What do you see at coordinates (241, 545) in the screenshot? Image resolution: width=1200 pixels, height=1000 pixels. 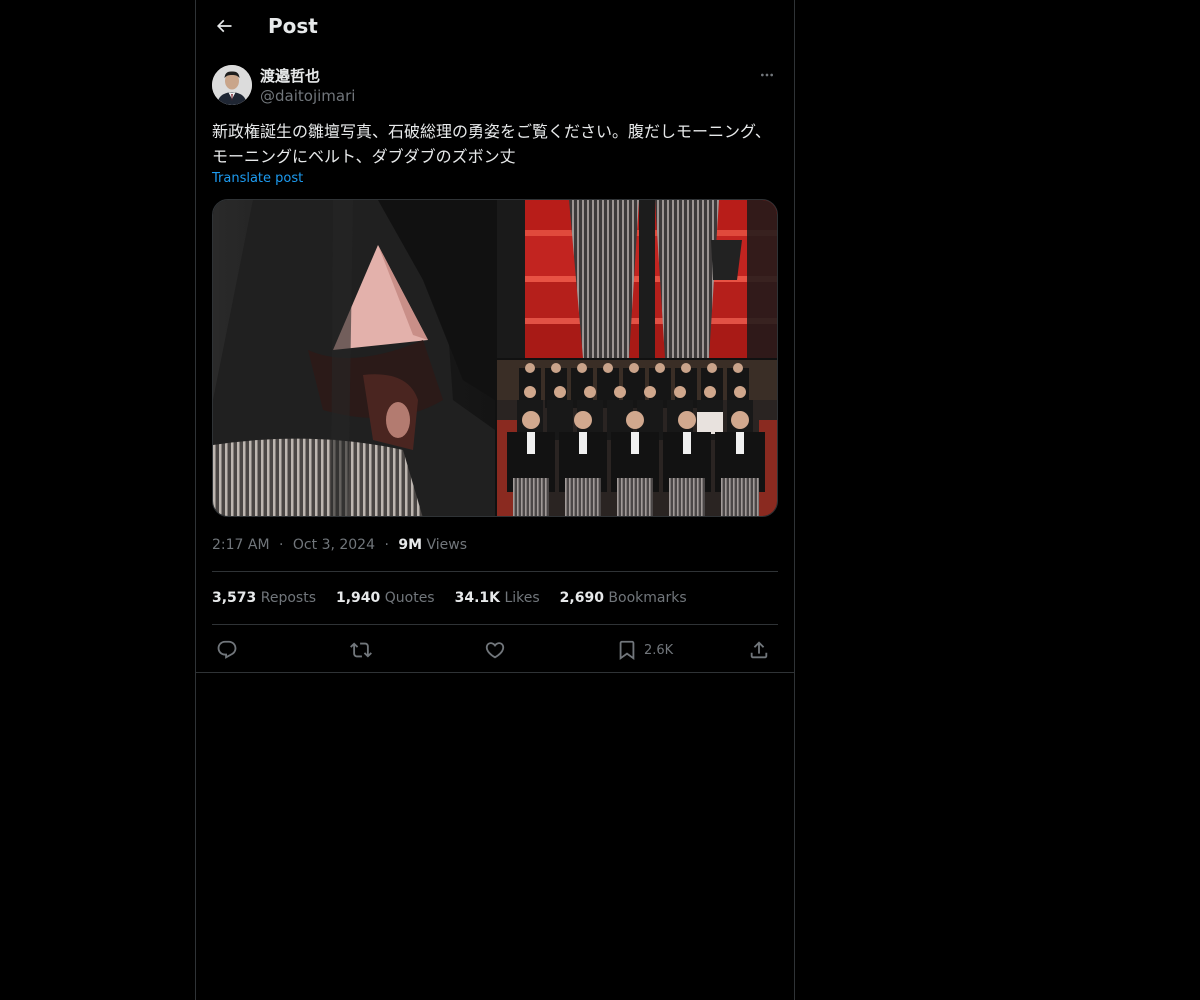 I see `post-time: 2:17 AM` at bounding box center [241, 545].